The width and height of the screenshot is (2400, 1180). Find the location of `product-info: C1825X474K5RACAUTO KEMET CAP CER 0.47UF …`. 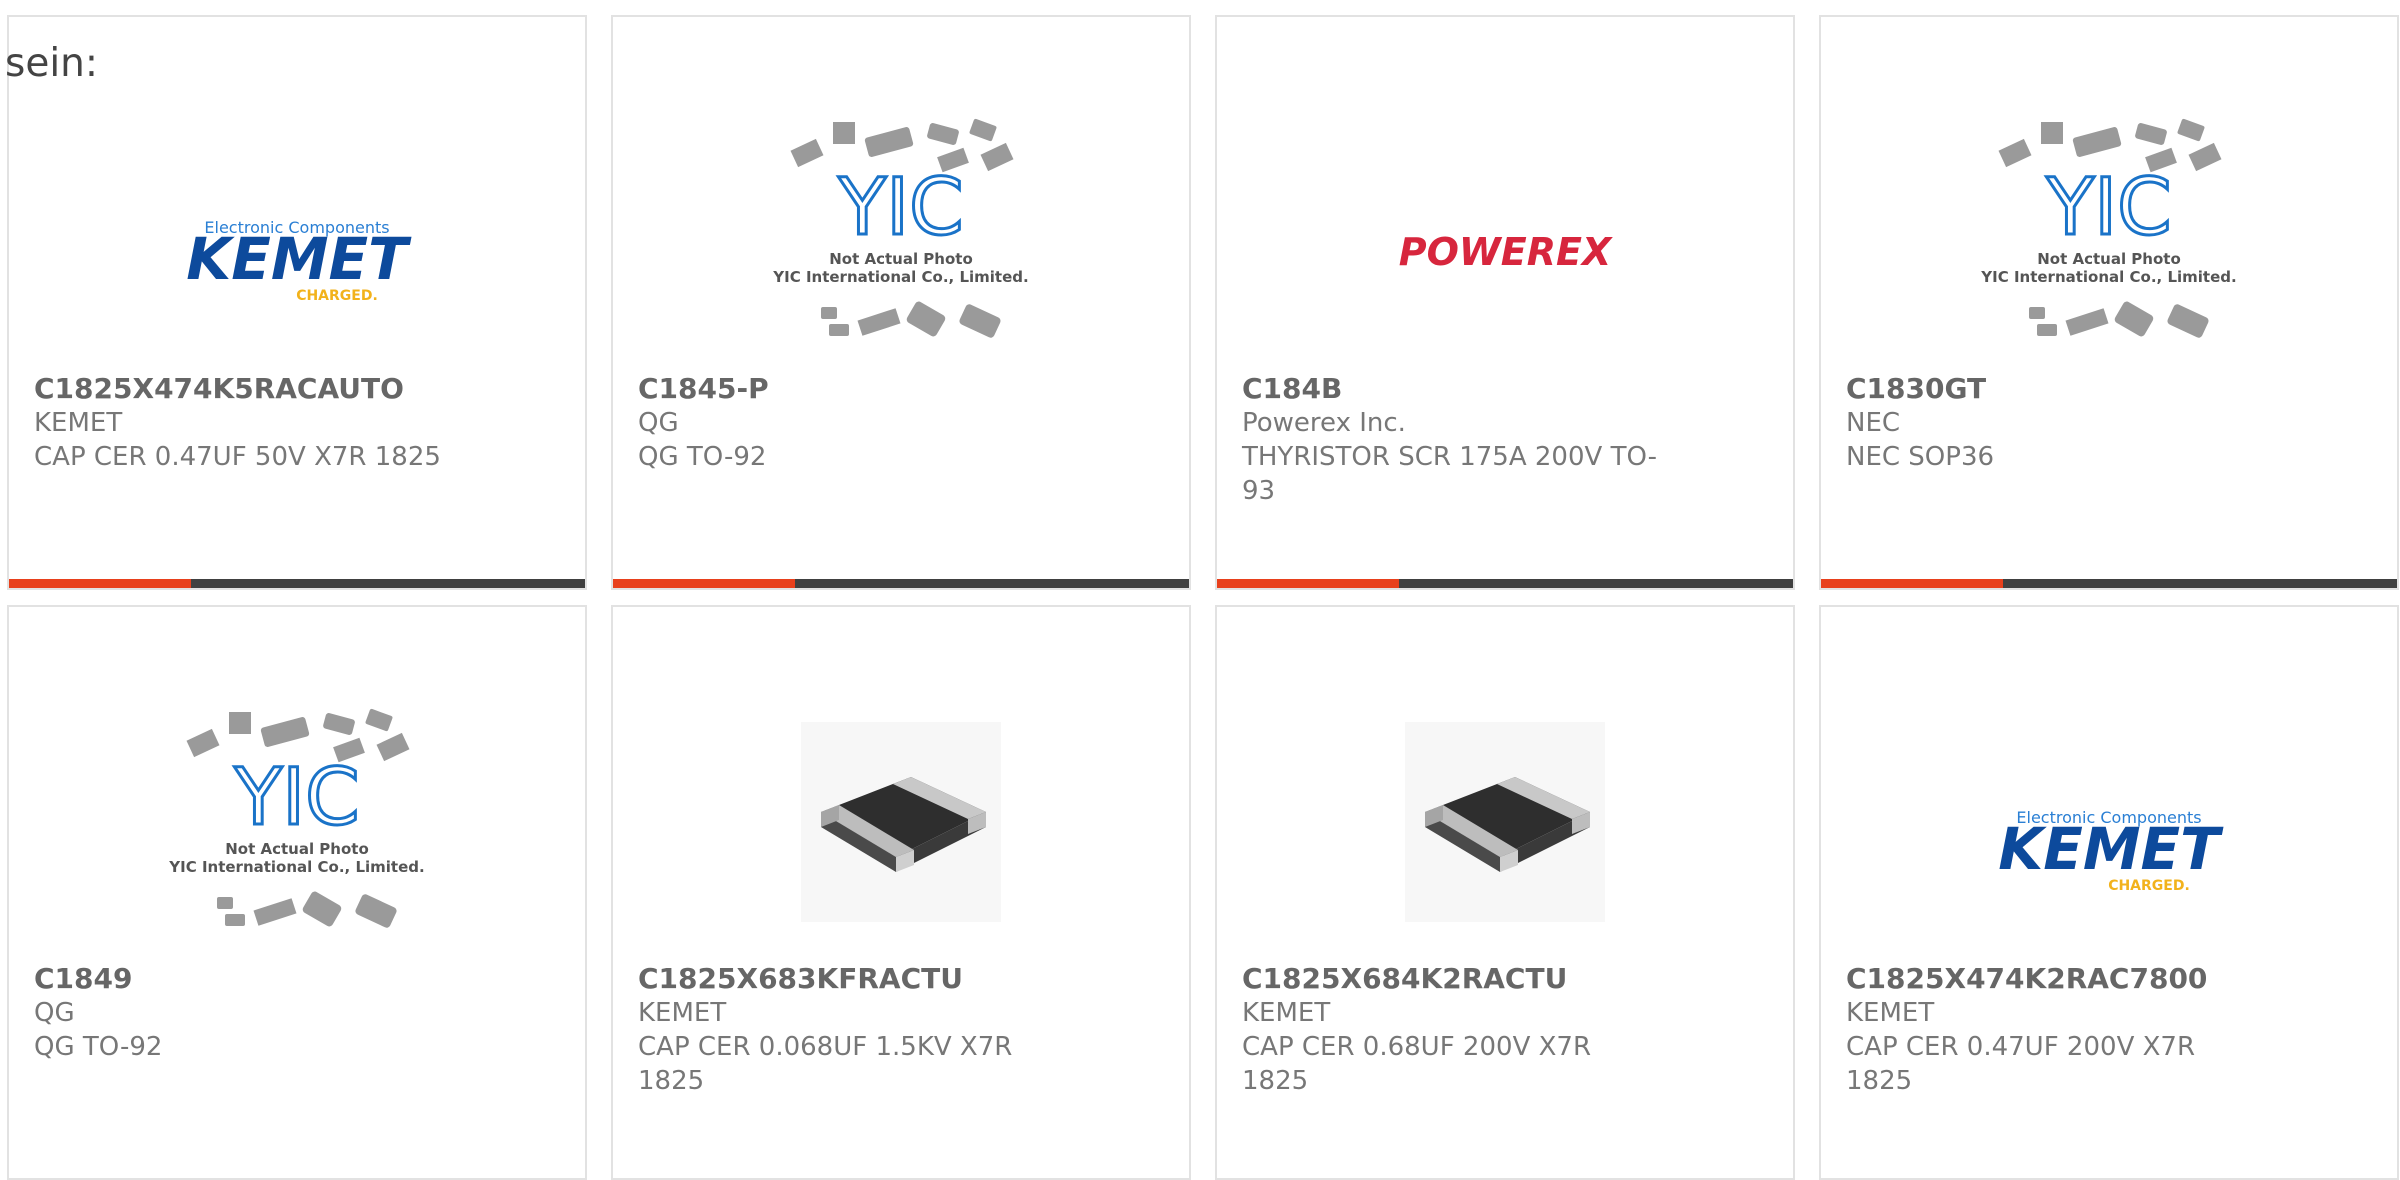

product-info: C1825X474K5RACAUTO KEMET CAP CER 0.47UF … is located at coordinates (244, 423).